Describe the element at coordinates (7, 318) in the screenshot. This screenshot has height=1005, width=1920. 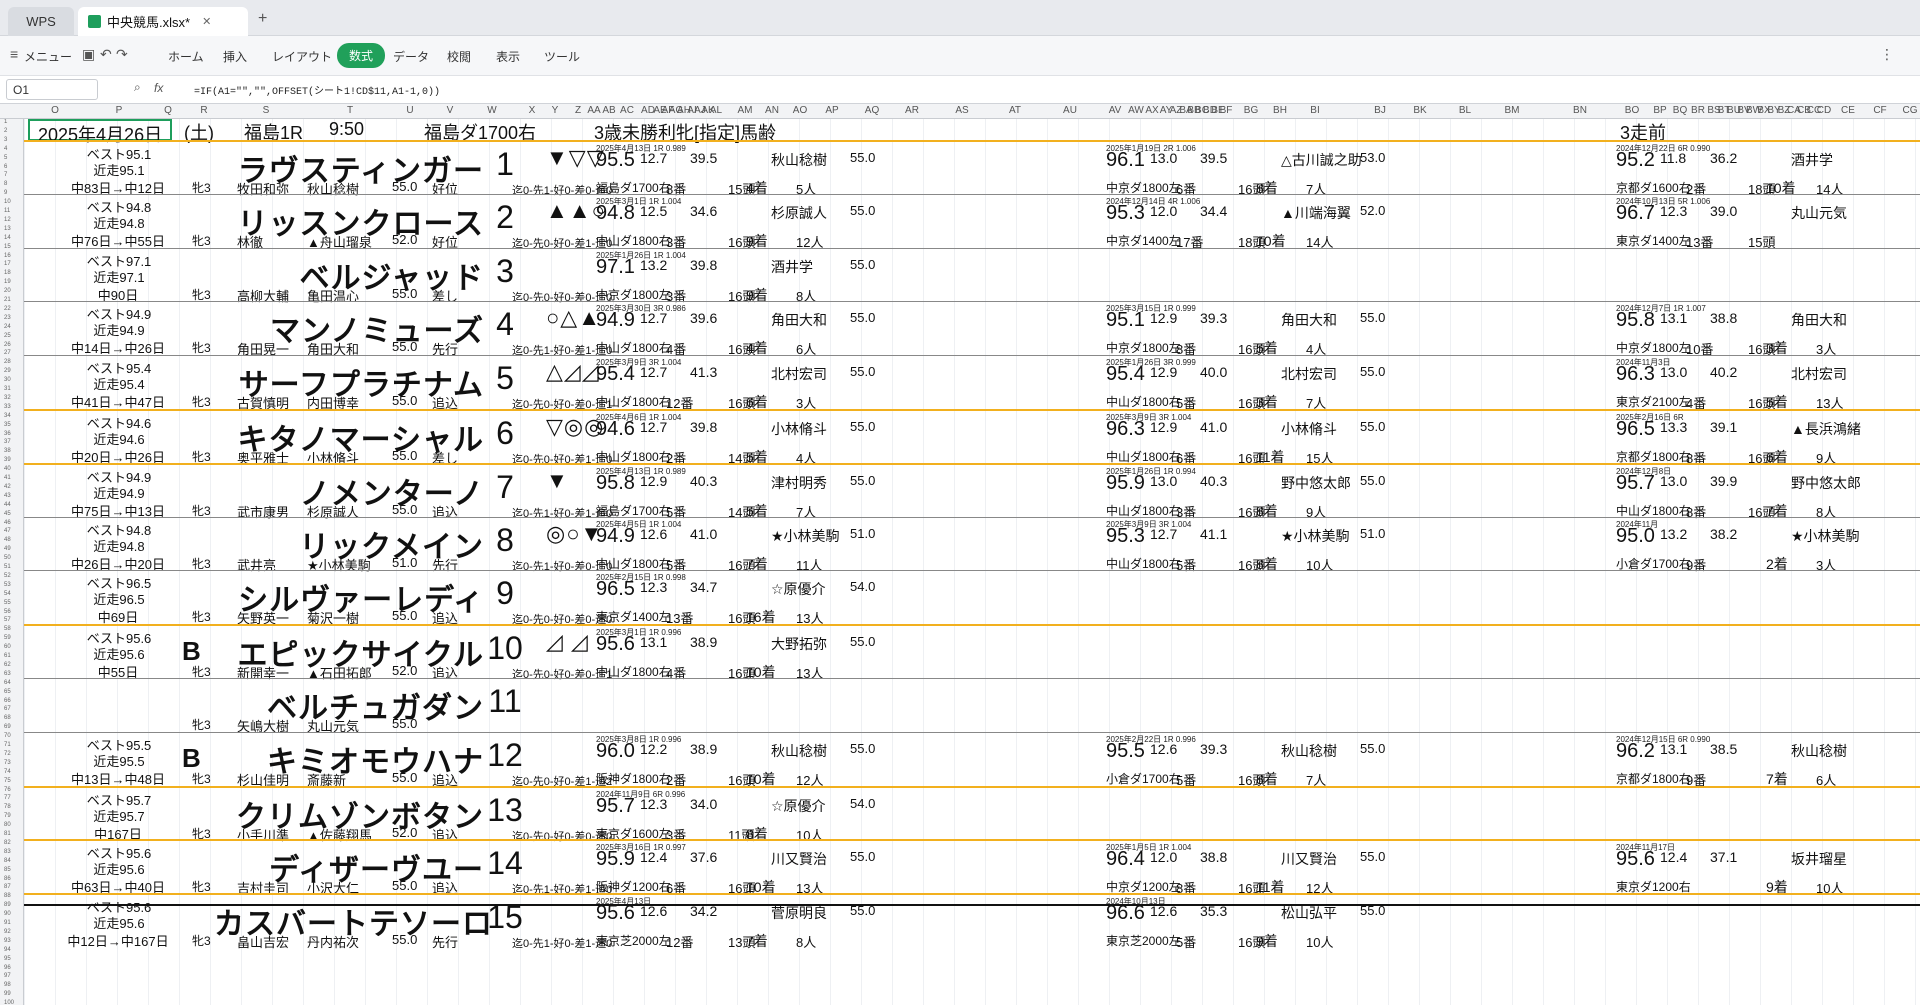
I see `row-number: 23` at that location.